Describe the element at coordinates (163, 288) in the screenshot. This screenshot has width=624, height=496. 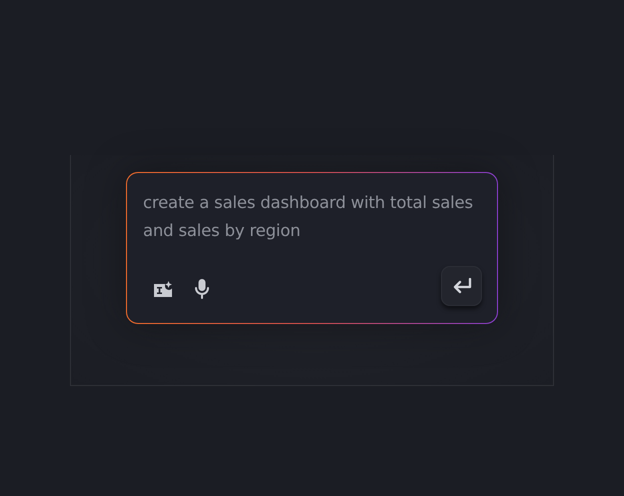
I see `image-sparkle-icon` at that location.